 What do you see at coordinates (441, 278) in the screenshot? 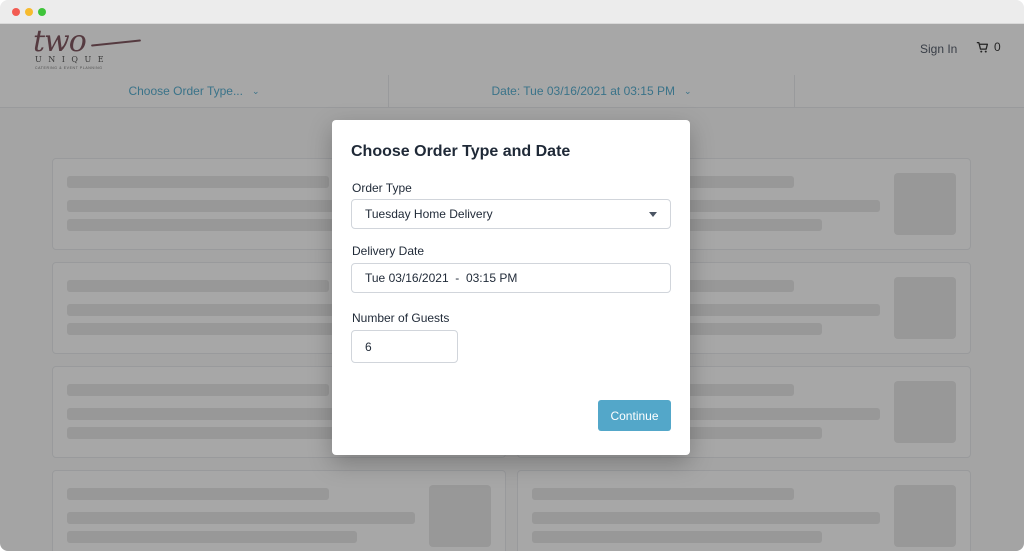
I see `delivery-date-value: Tue 03/16/2021 - 03:15 PM` at bounding box center [441, 278].